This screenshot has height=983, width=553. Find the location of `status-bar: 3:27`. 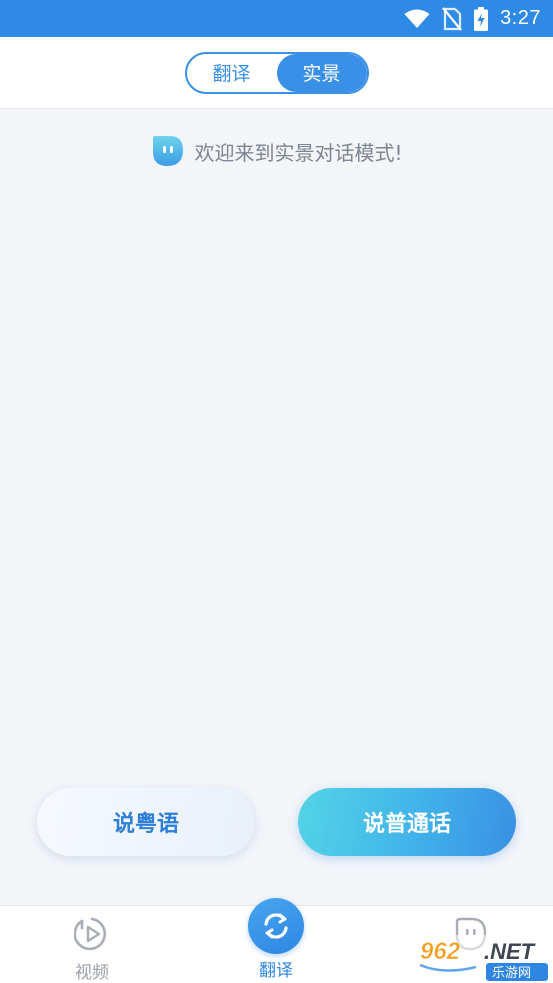

status-bar: 3:27 is located at coordinates (276, 18).